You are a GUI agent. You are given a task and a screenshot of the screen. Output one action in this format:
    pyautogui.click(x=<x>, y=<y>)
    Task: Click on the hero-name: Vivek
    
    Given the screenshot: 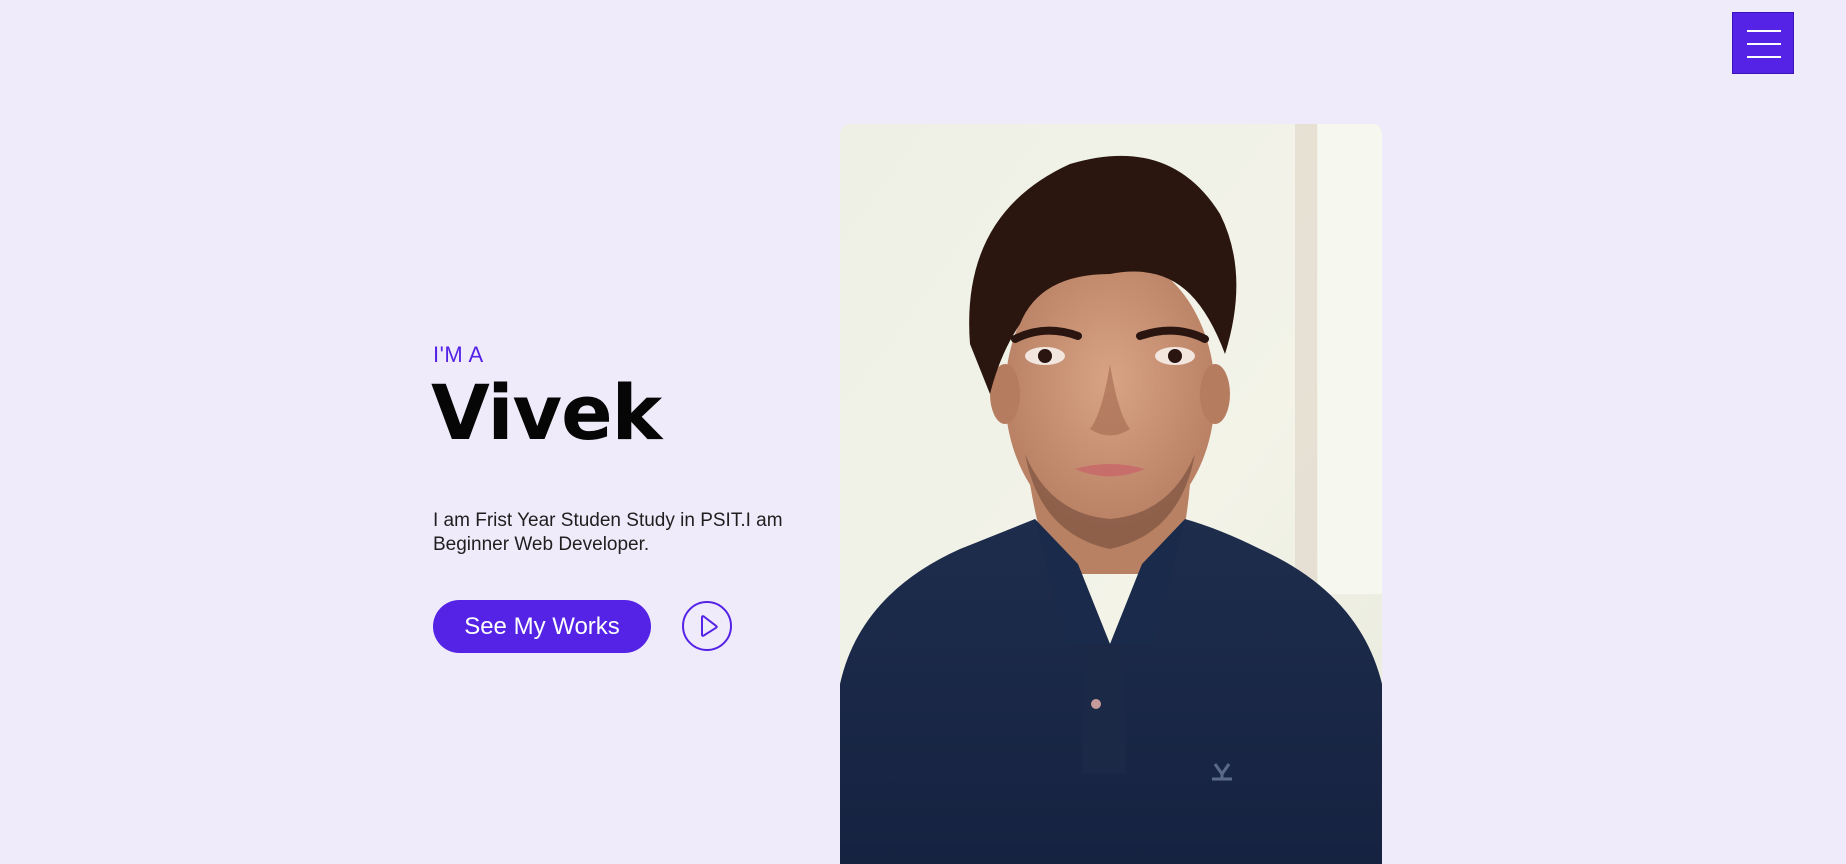 What is the action you would take?
    pyautogui.click(x=546, y=412)
    